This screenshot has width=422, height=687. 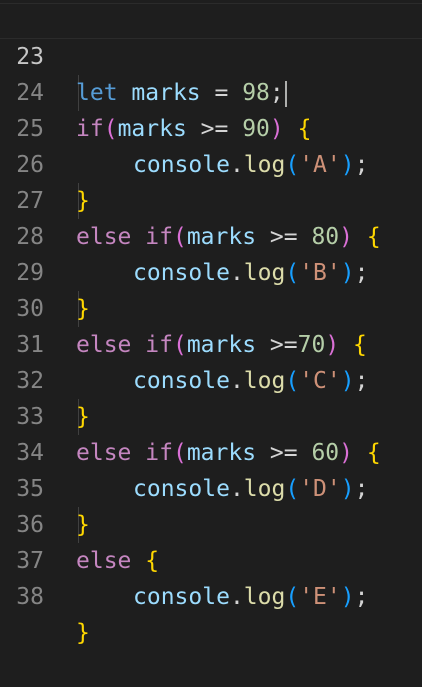 I want to click on code-line: 36 else {, so click(x=211, y=522).